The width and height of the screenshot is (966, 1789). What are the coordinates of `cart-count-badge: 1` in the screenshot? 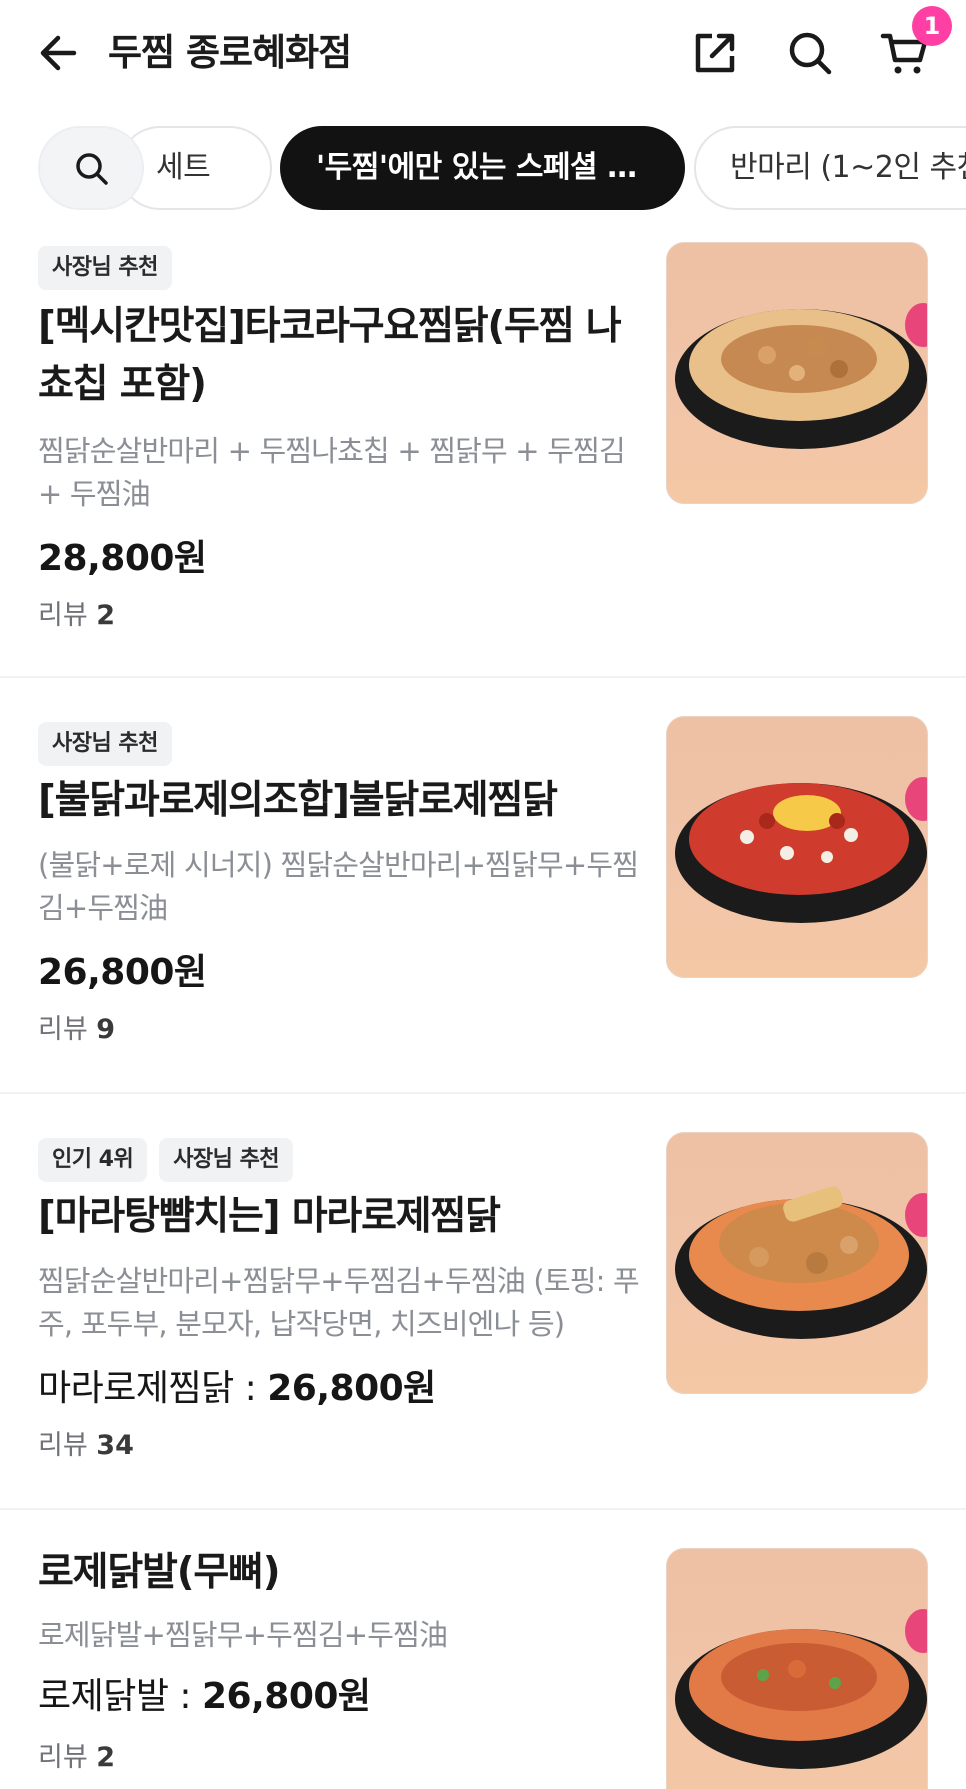 It's located at (932, 26).